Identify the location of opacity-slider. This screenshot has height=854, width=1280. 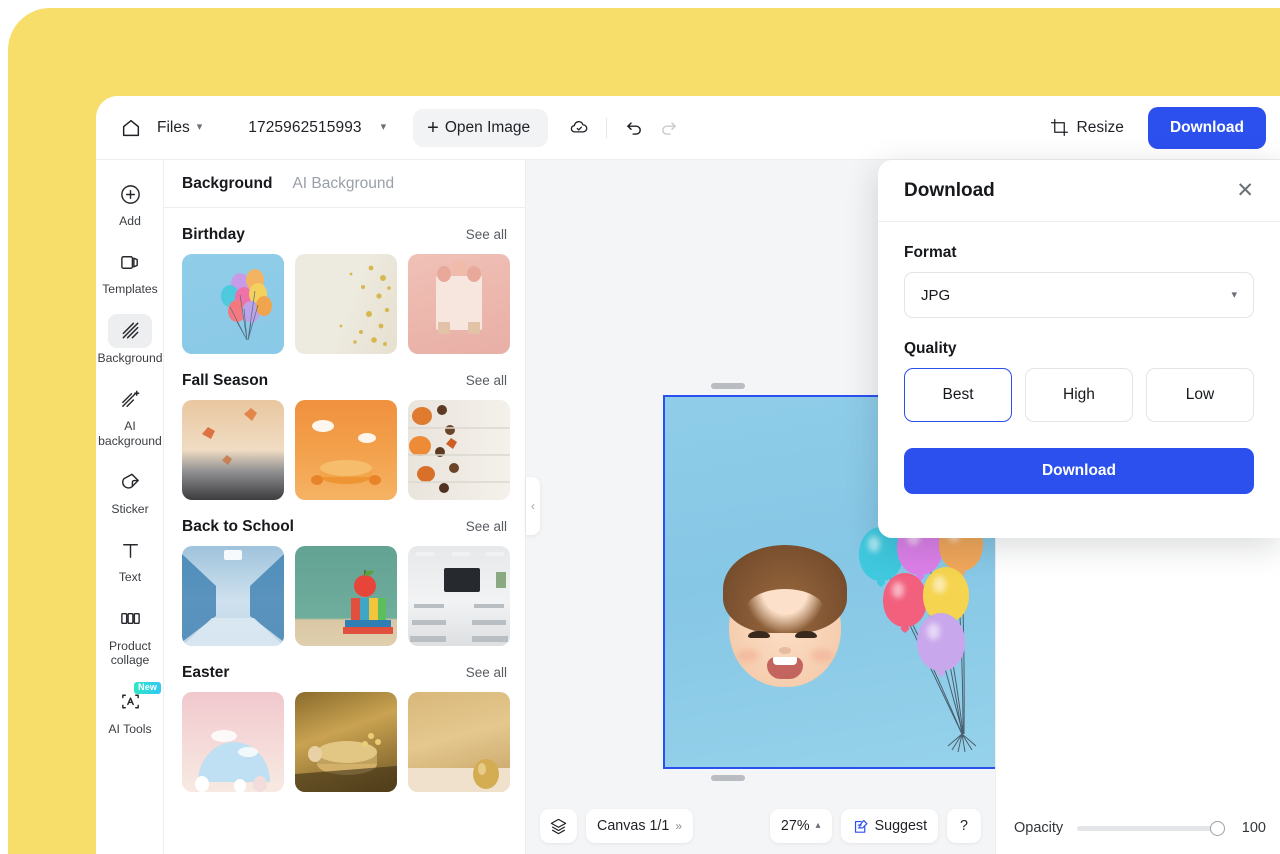
(1151, 828).